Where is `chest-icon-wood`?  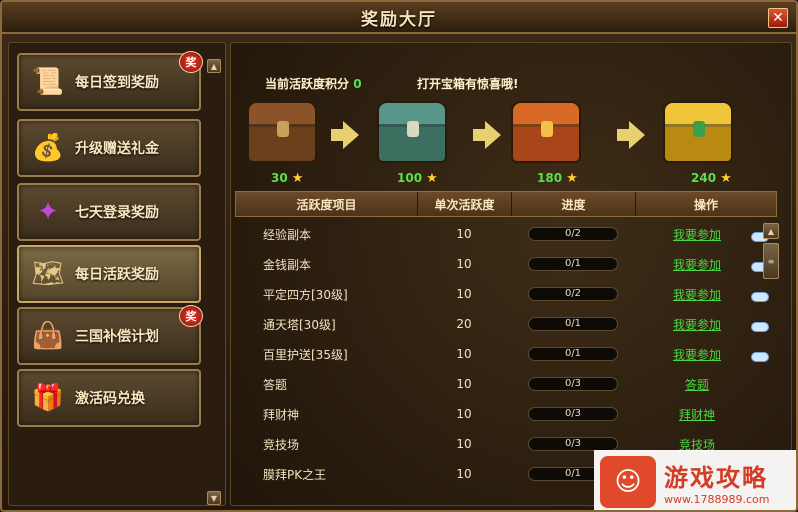
chest-icon-wood is located at coordinates (282, 132).